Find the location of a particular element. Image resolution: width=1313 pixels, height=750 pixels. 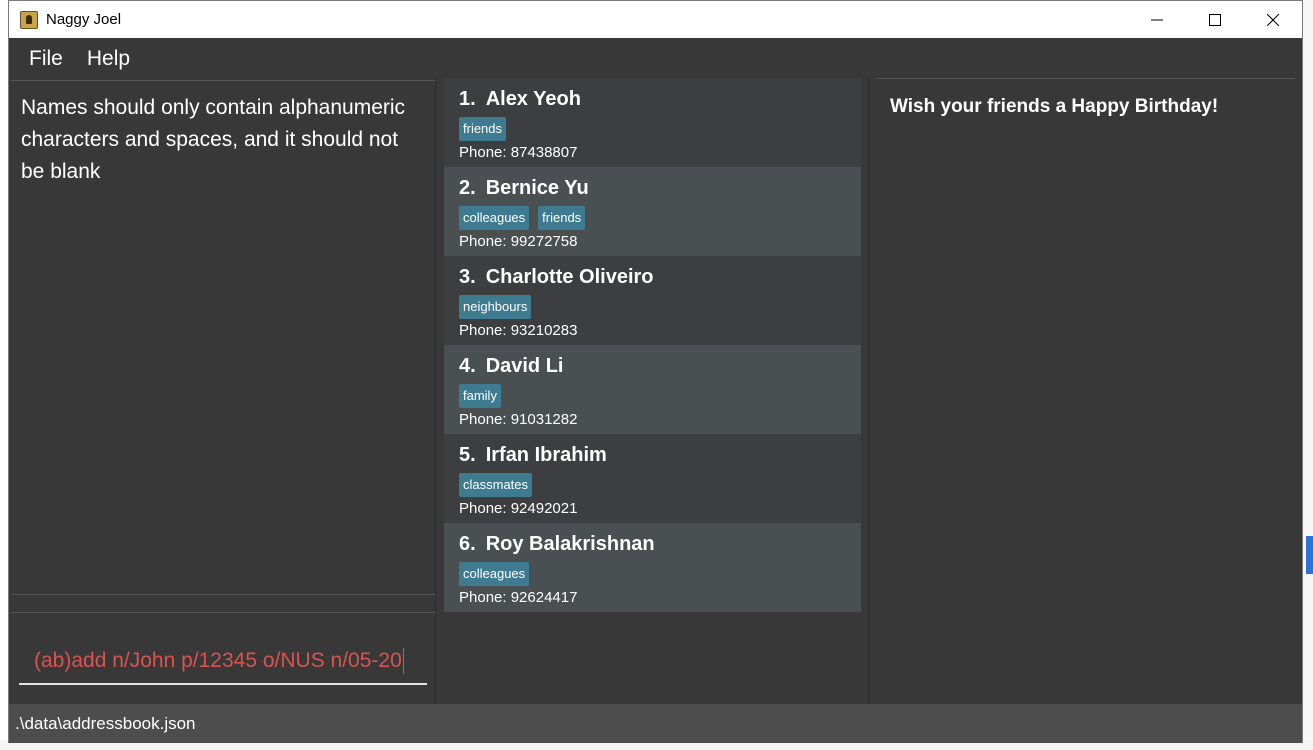

tag-list: family is located at coordinates (652, 396).